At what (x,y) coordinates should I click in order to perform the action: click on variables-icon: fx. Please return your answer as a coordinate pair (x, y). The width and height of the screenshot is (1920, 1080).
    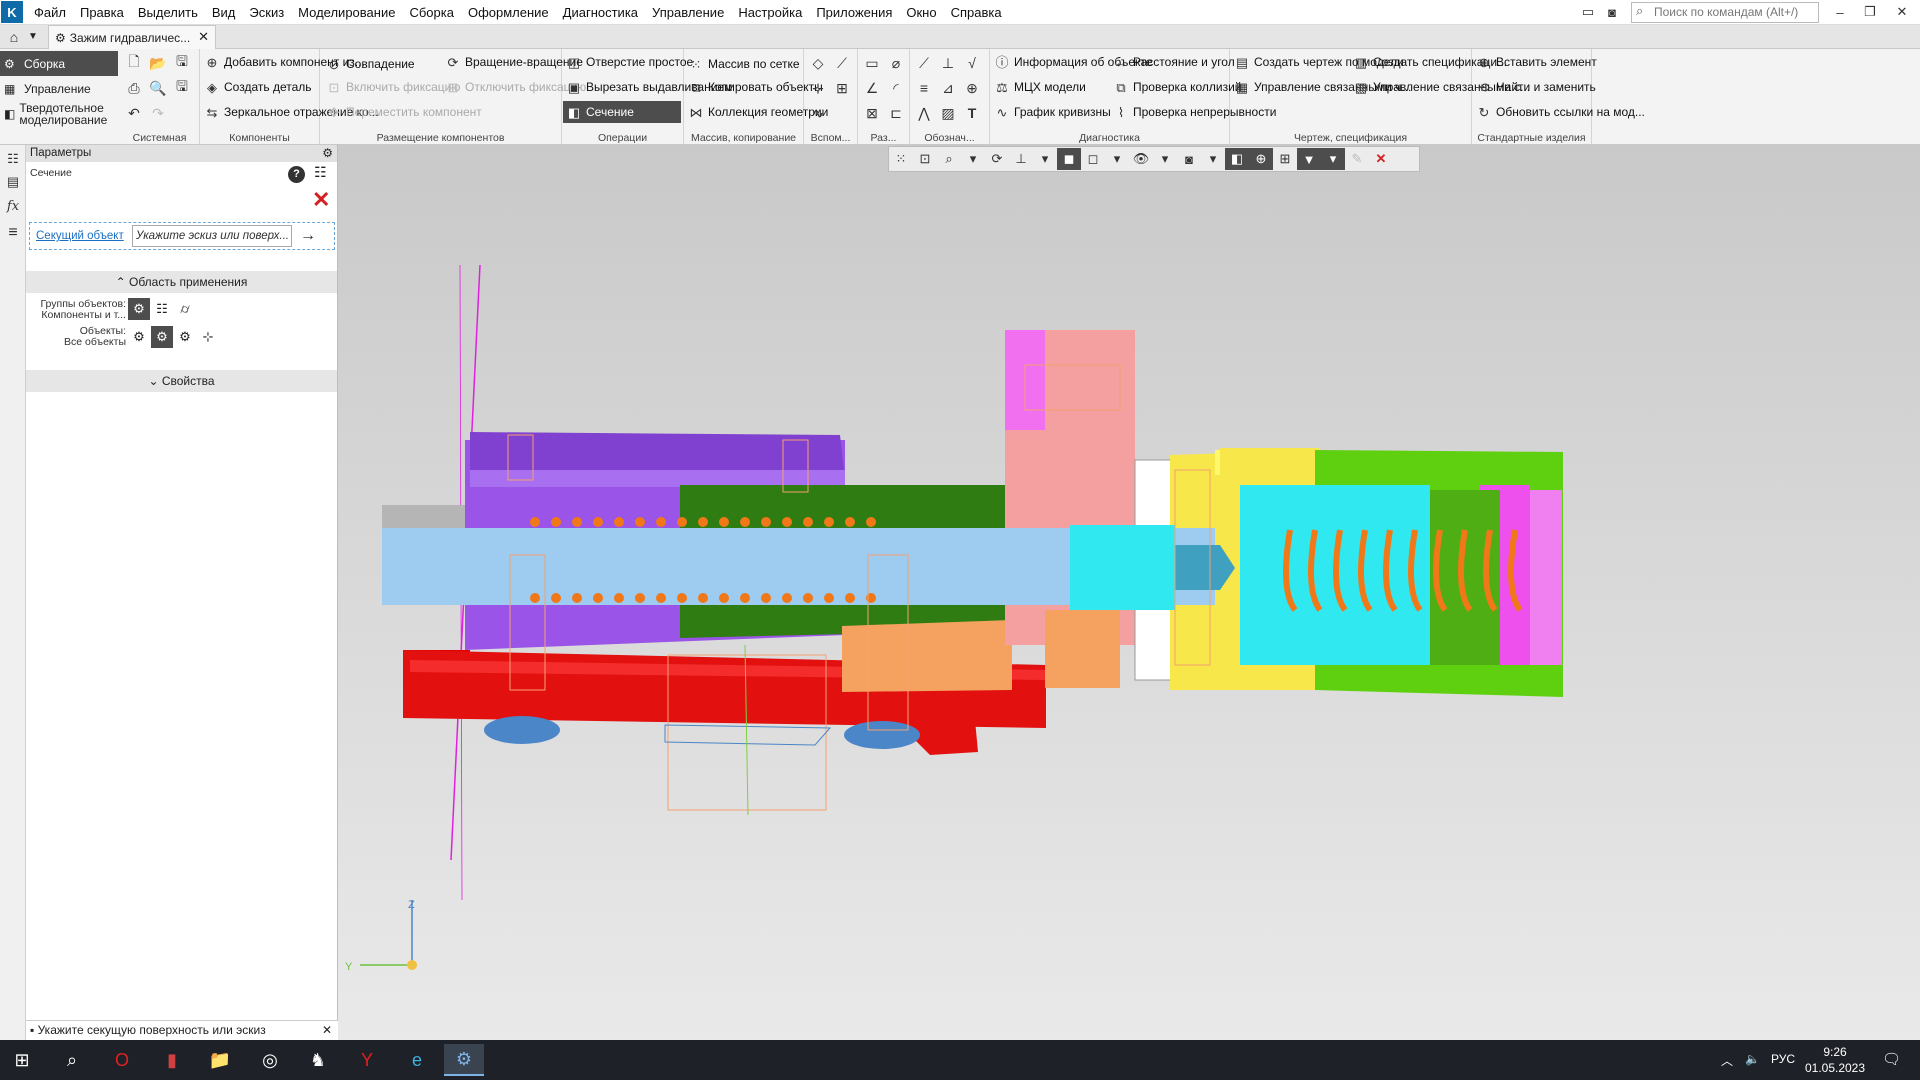
    Looking at the image, I should click on (13, 207).